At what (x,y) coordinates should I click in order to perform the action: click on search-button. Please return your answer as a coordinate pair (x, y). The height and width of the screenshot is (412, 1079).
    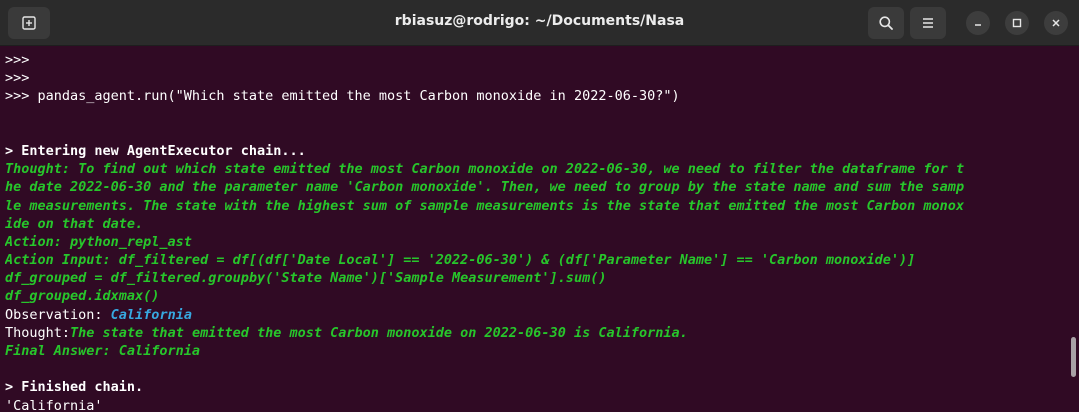
    Looking at the image, I should click on (886, 23).